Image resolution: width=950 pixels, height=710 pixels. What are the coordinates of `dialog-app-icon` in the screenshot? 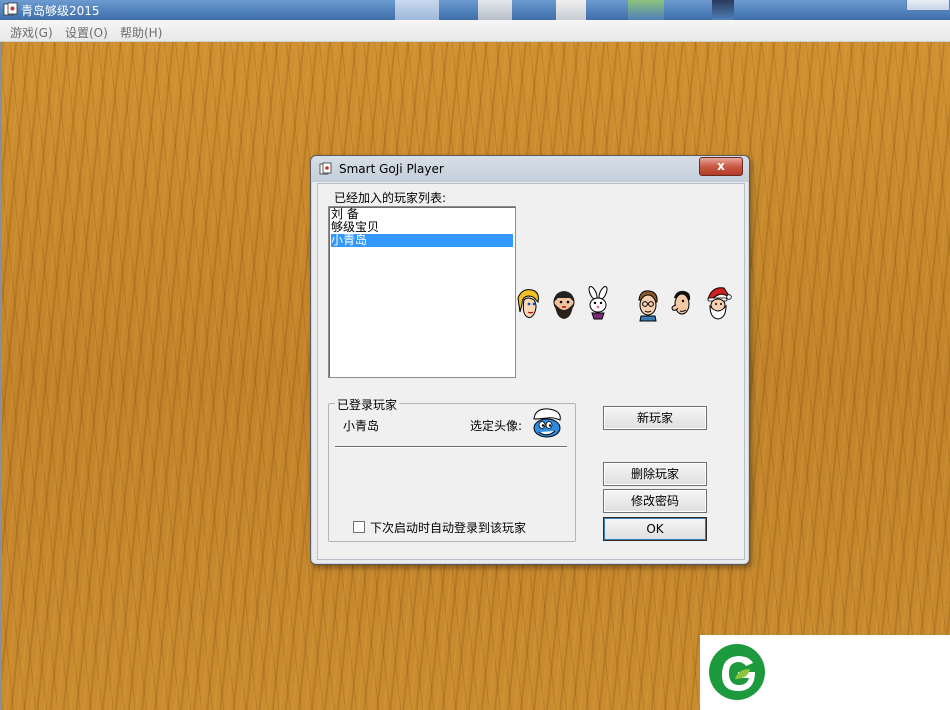 It's located at (325, 168).